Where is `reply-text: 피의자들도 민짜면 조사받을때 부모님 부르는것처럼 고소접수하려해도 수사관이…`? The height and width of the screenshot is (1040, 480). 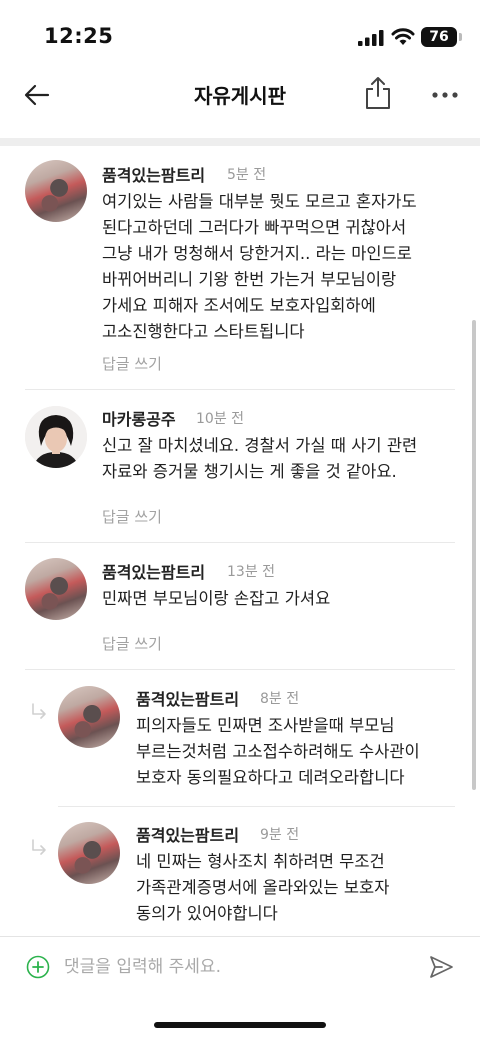 reply-text: 피의자들도 민짜면 조사받을때 부모님 부르는것처럼 고소접수하려해도 수사관이… is located at coordinates (278, 751).